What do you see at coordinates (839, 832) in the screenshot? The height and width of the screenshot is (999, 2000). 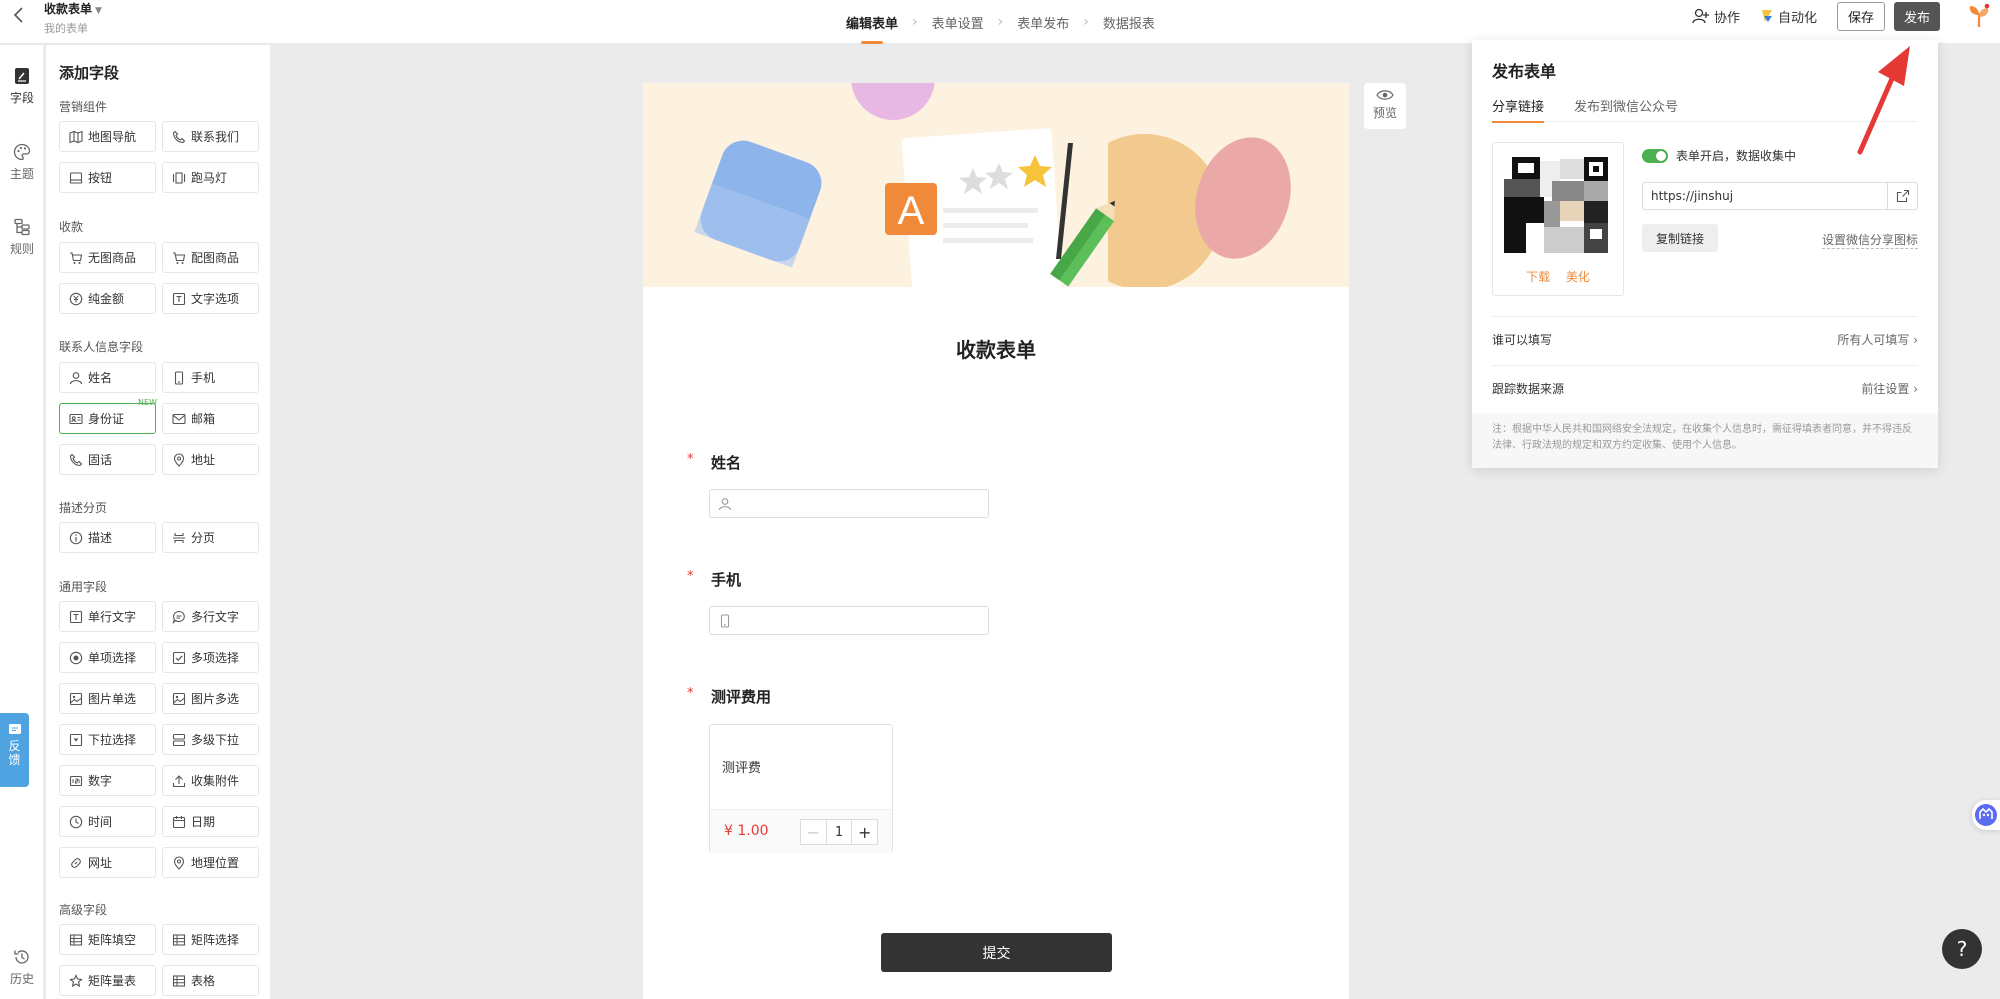 I see `quantity-value: 1` at bounding box center [839, 832].